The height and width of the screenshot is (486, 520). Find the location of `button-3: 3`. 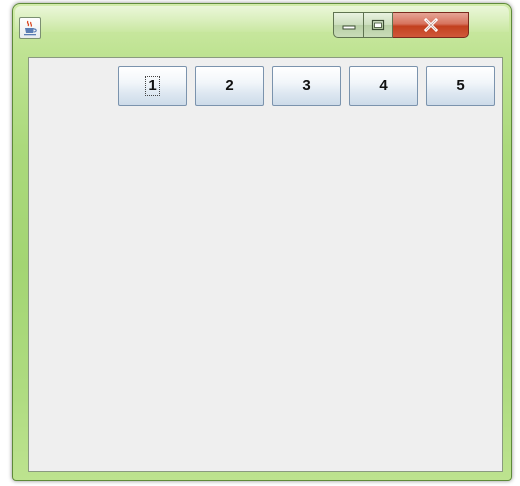

button-3: 3 is located at coordinates (306, 86).